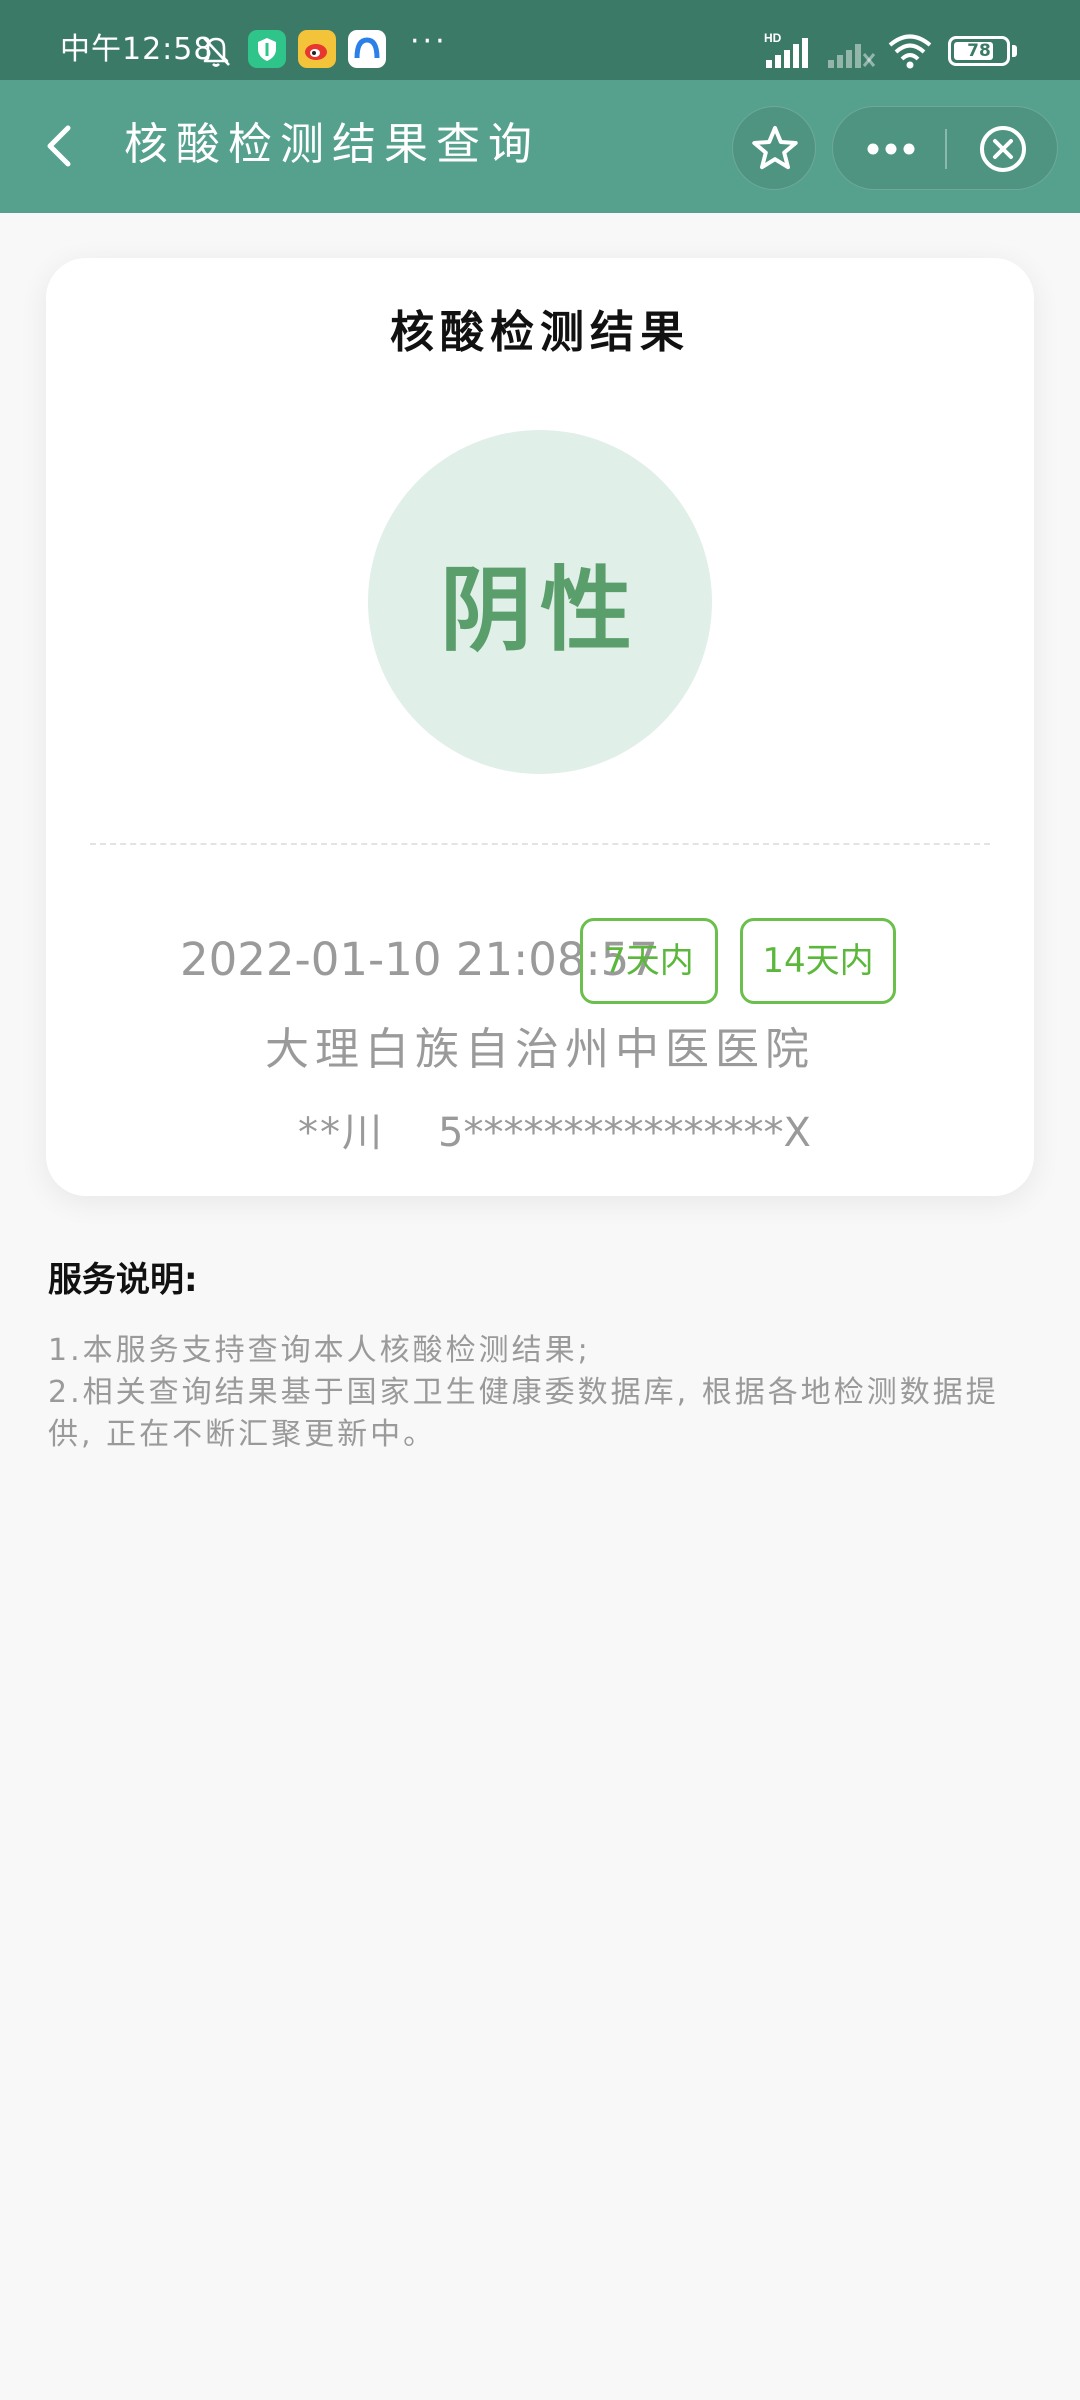 This screenshot has width=1080, height=2400. I want to click on signal-no-sim-icon, so click(852, 56).